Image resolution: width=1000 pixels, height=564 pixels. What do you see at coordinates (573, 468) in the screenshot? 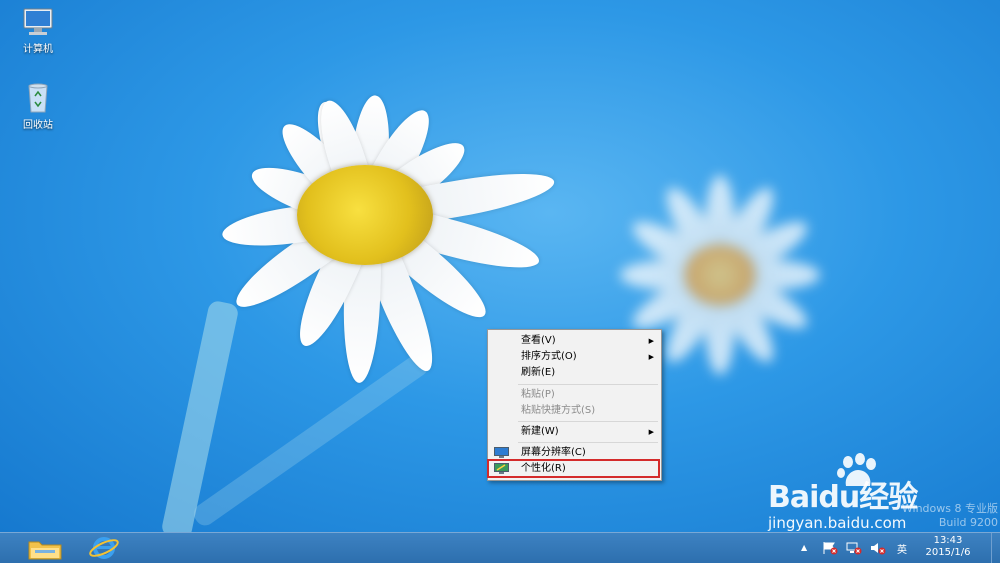
I see `highlight-box` at bounding box center [573, 468].